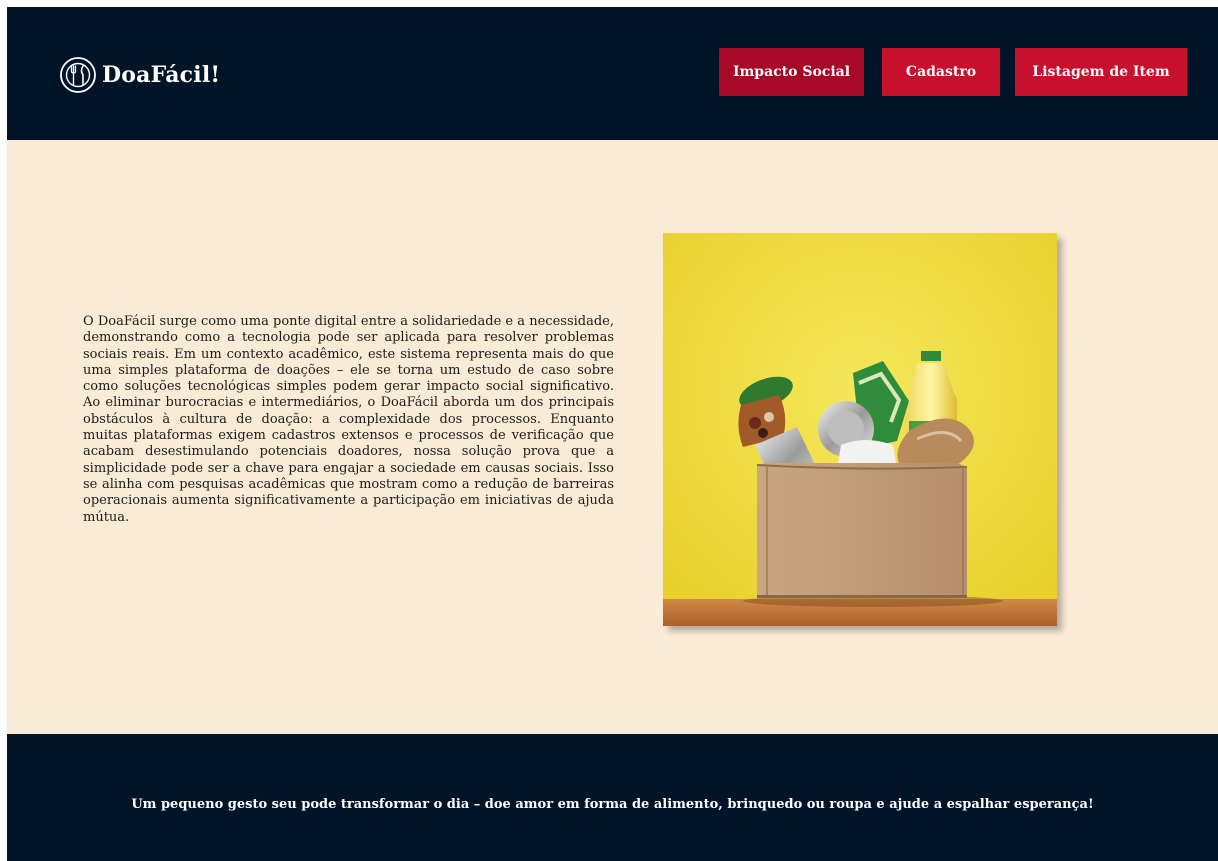 The height and width of the screenshot is (861, 1218). What do you see at coordinates (860, 429) in the screenshot?
I see `donation-box-photo` at bounding box center [860, 429].